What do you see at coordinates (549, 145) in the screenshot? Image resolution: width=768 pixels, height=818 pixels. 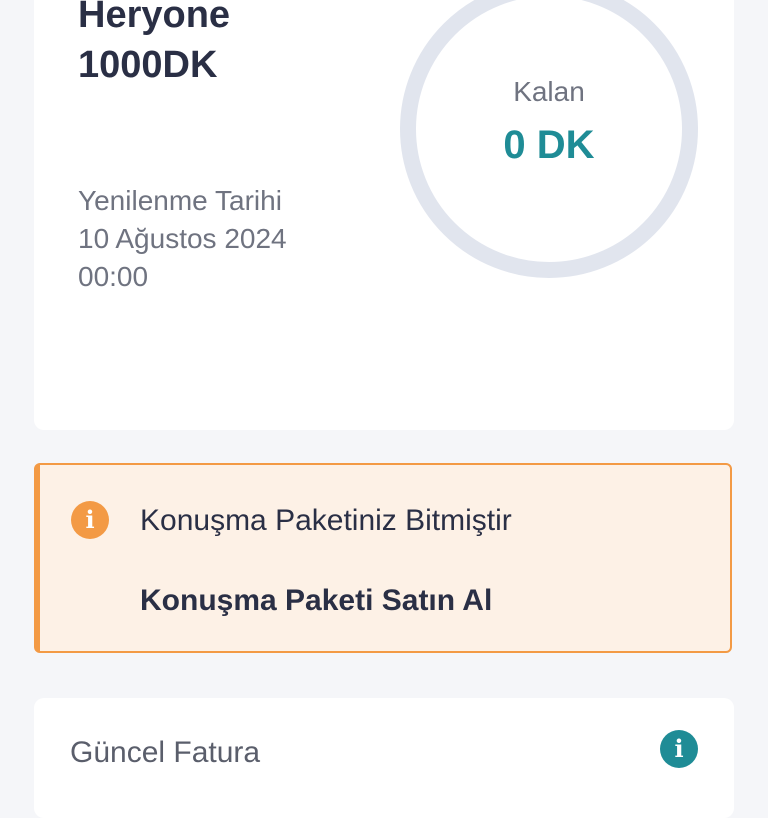 I see `remaining-value: 0 DK` at bounding box center [549, 145].